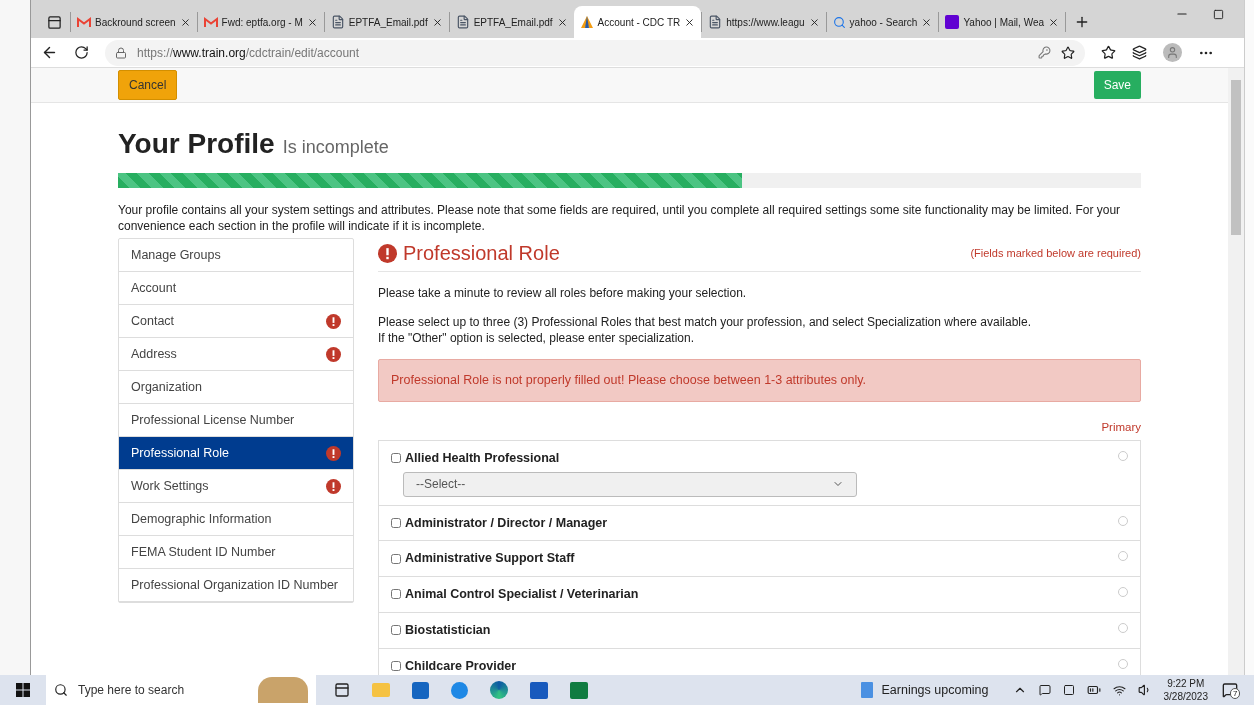  I want to click on battery-icon, so click(1093, 690).